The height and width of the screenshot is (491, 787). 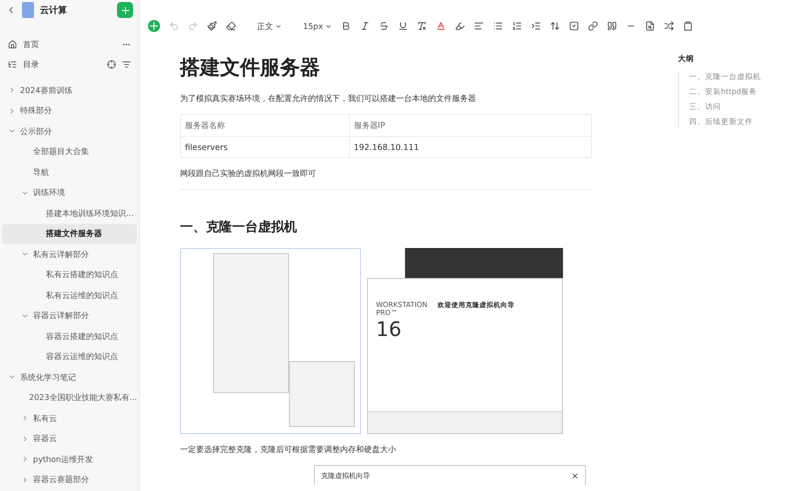 What do you see at coordinates (69, 152) in the screenshot?
I see `tree-item: 全部题目大合集` at bounding box center [69, 152].